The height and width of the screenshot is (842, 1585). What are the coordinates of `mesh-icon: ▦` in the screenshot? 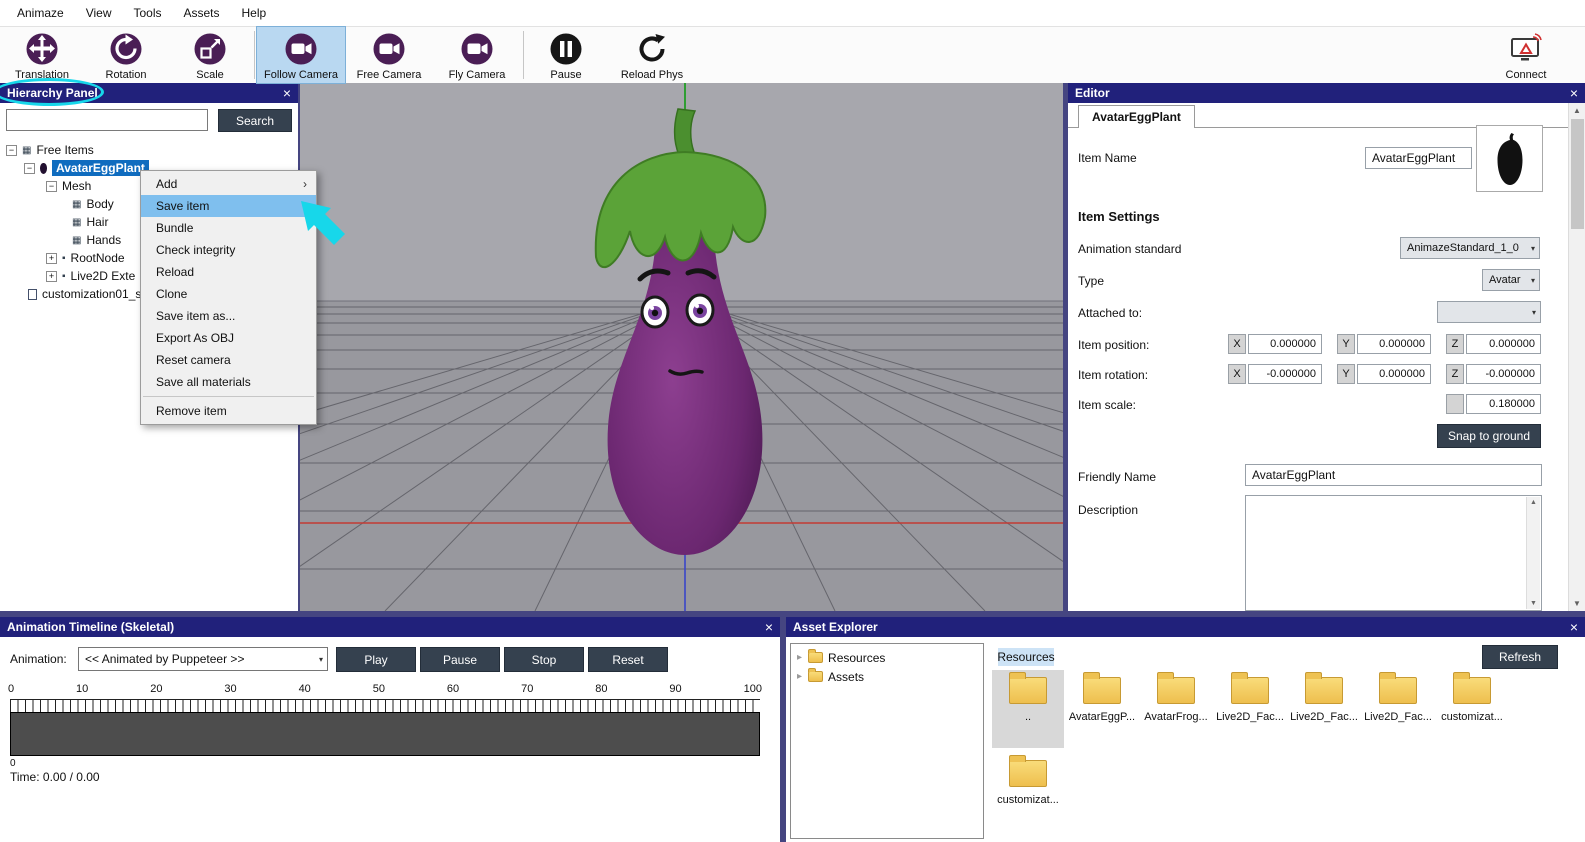 It's located at (77, 222).